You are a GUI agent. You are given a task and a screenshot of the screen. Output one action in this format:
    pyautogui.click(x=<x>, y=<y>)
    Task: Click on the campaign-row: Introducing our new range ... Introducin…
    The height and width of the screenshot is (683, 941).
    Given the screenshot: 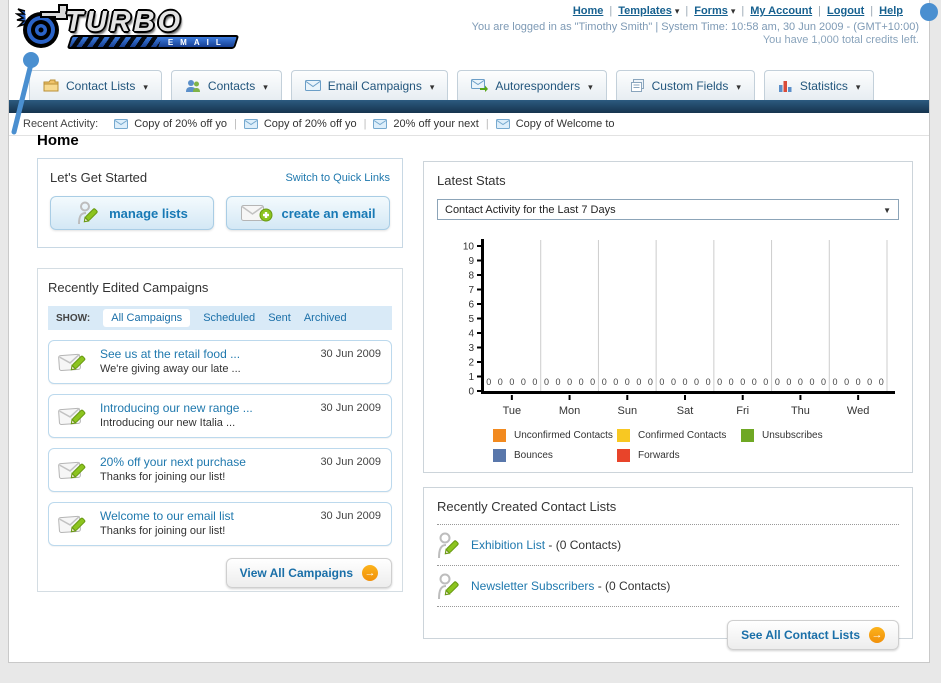 What is the action you would take?
    pyautogui.click(x=220, y=416)
    